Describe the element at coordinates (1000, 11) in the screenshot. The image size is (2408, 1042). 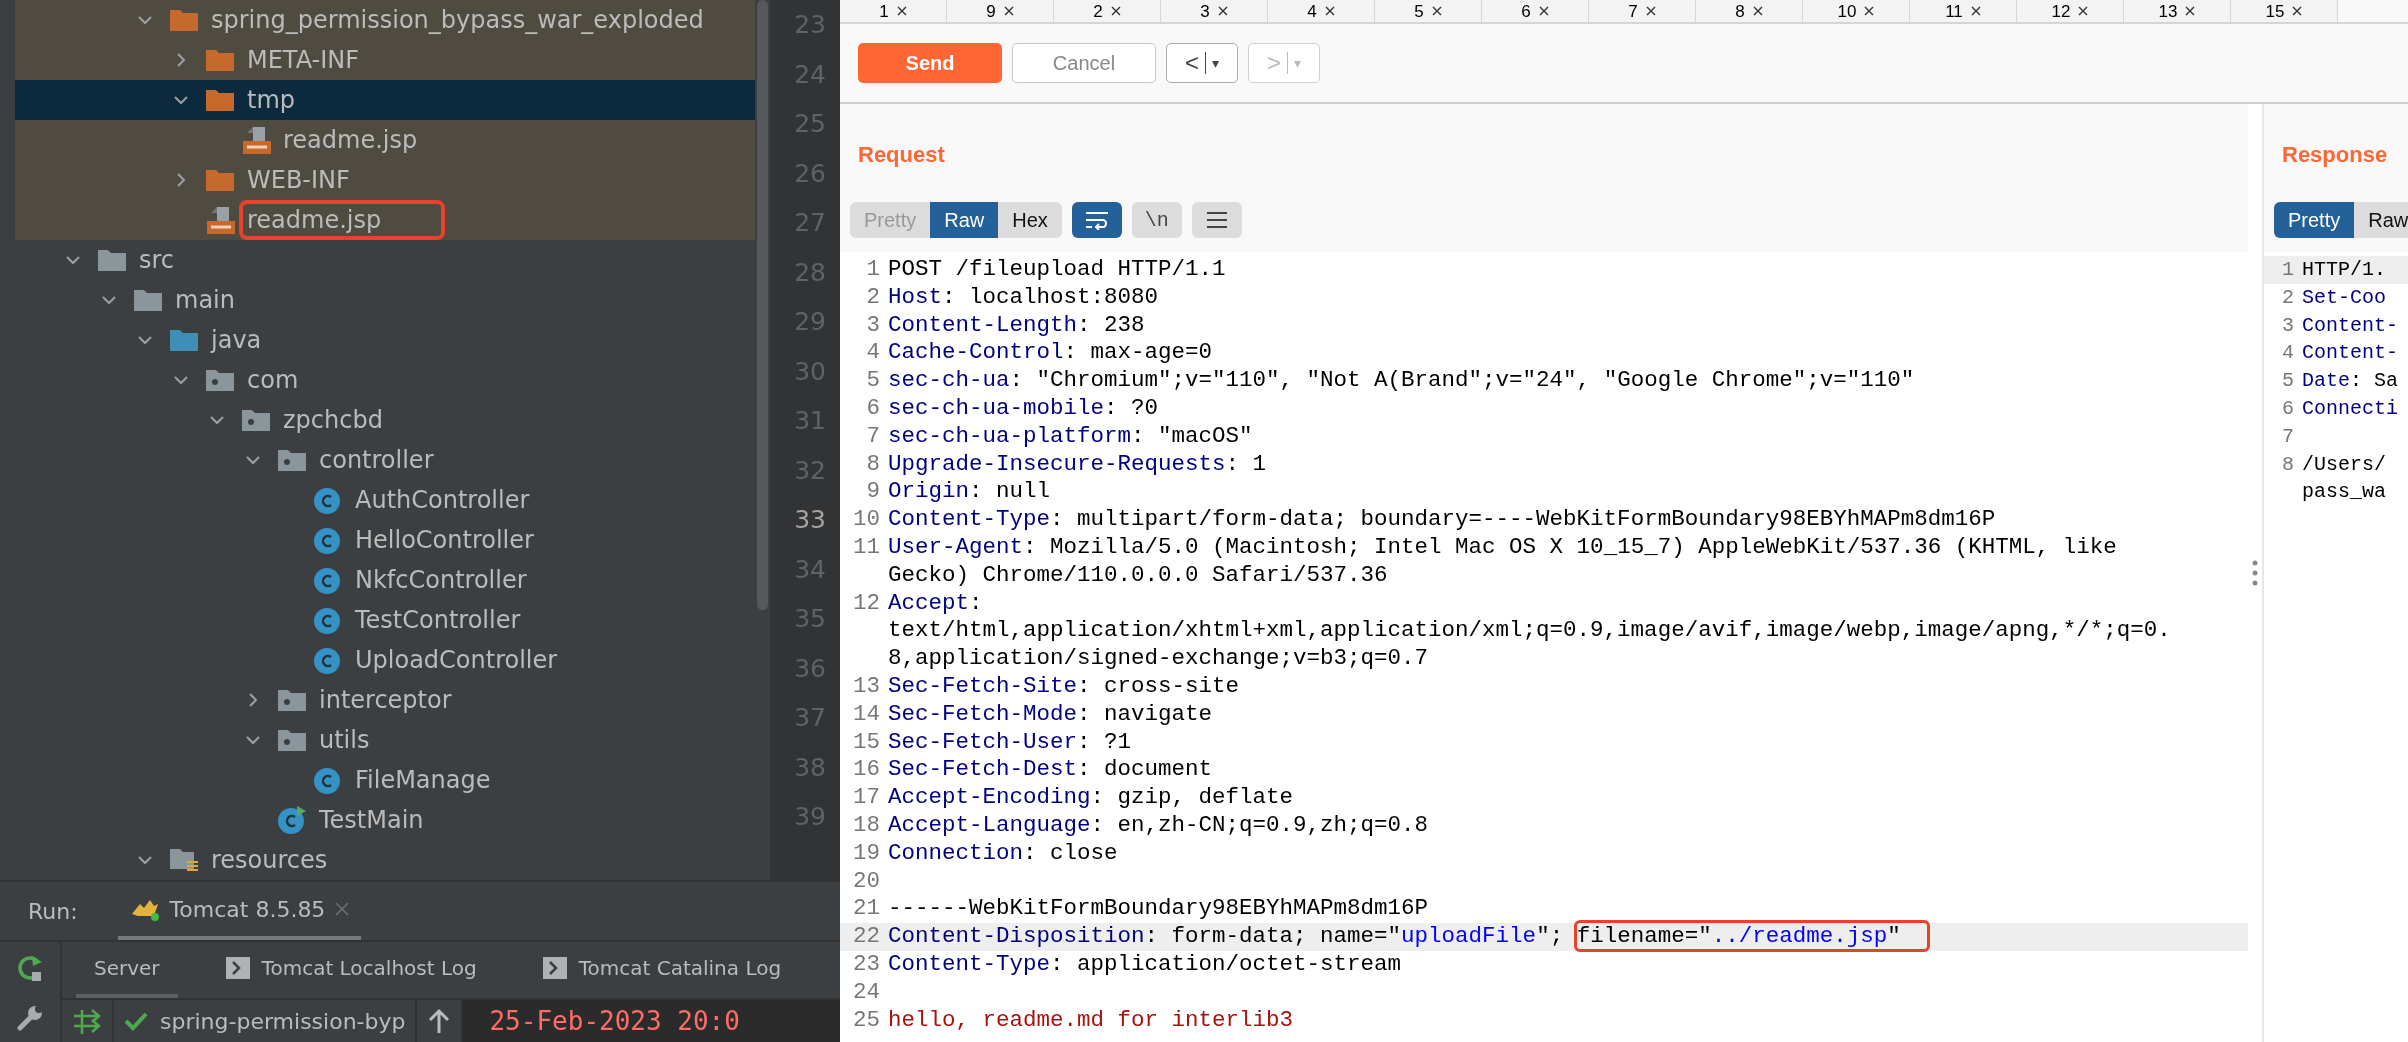
I see `repeater-tab: 9` at that location.